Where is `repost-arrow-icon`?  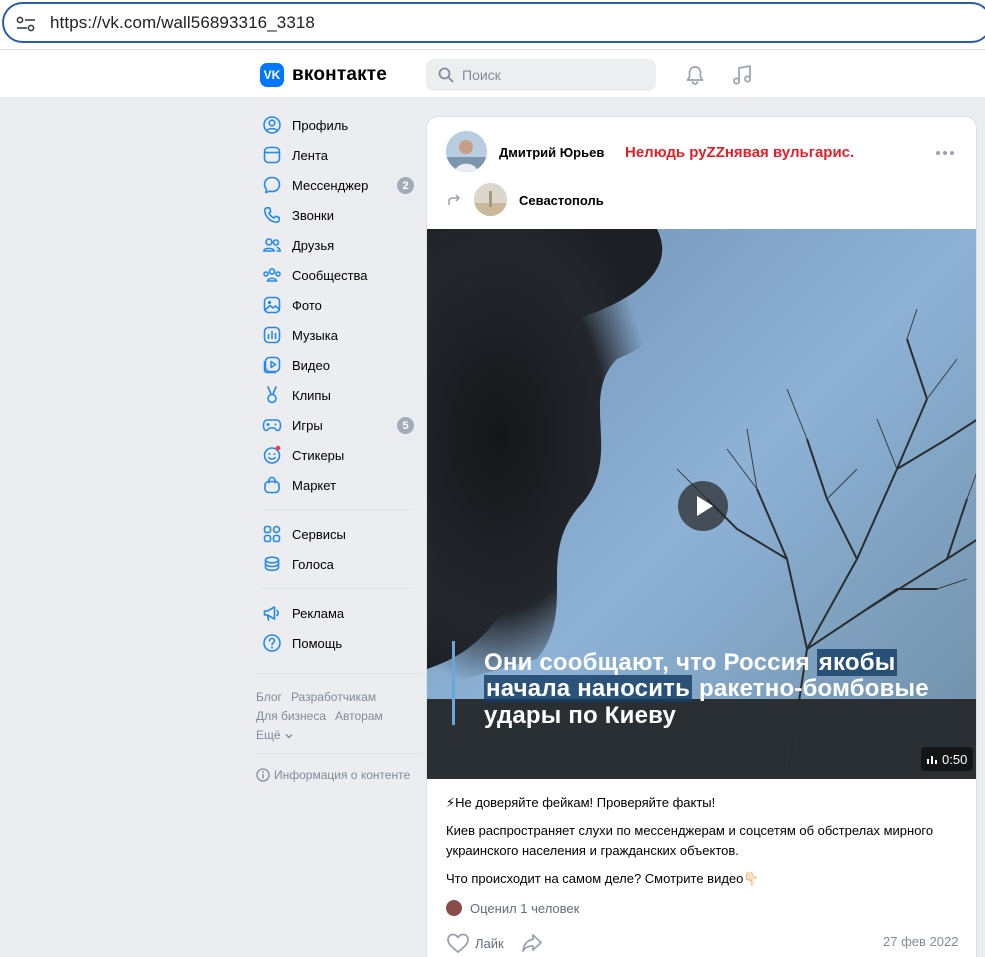
repost-arrow-icon is located at coordinates (454, 199).